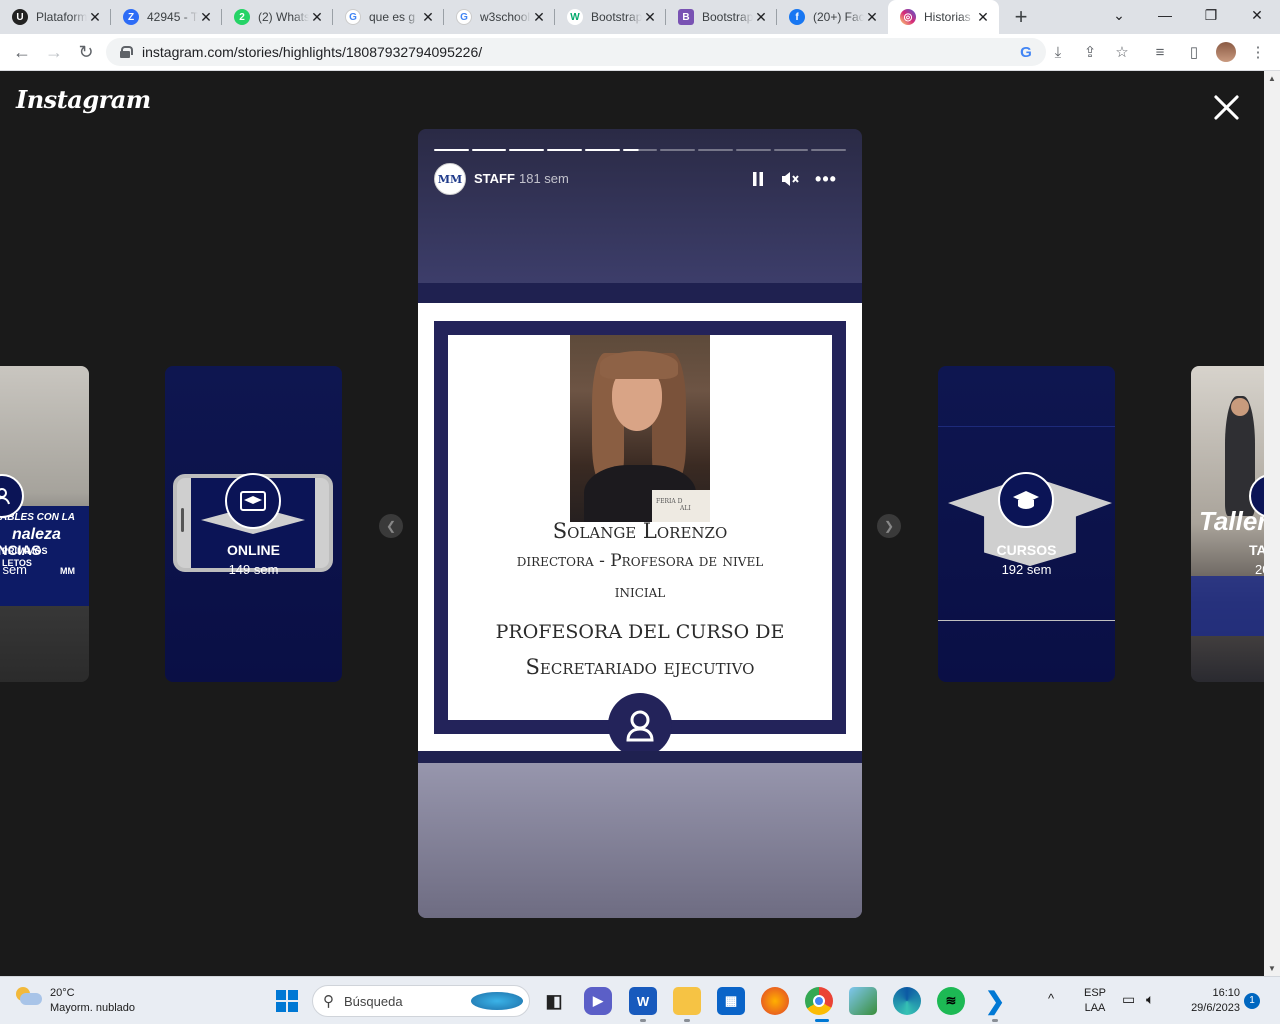 The width and height of the screenshot is (1280, 1024). What do you see at coordinates (797, 17) in the screenshot?
I see `facebook-favicon-icon: f` at bounding box center [797, 17].